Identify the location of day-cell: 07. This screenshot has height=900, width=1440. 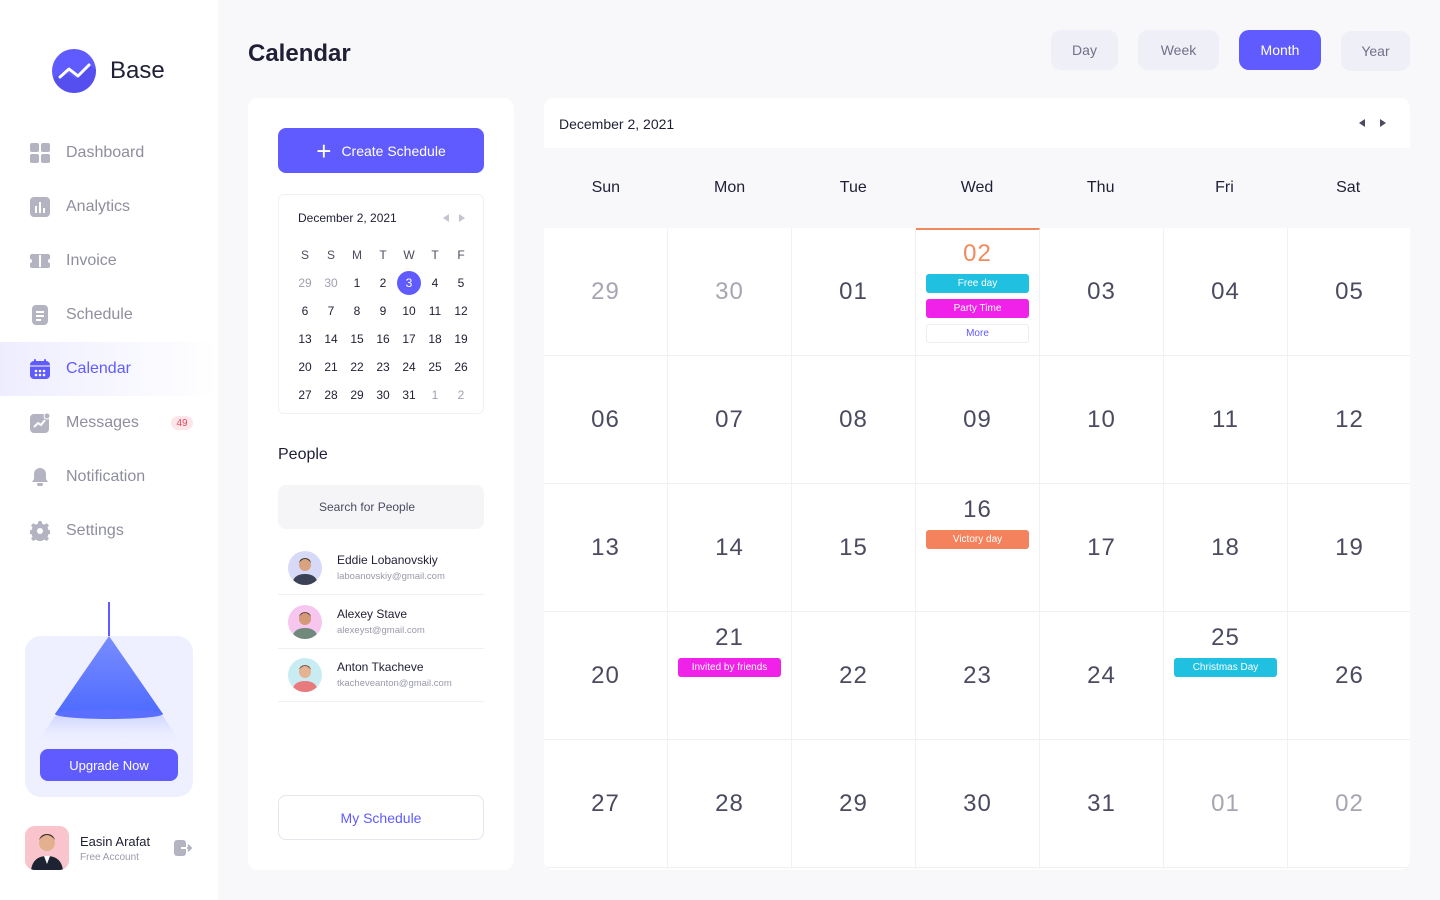
(730, 420).